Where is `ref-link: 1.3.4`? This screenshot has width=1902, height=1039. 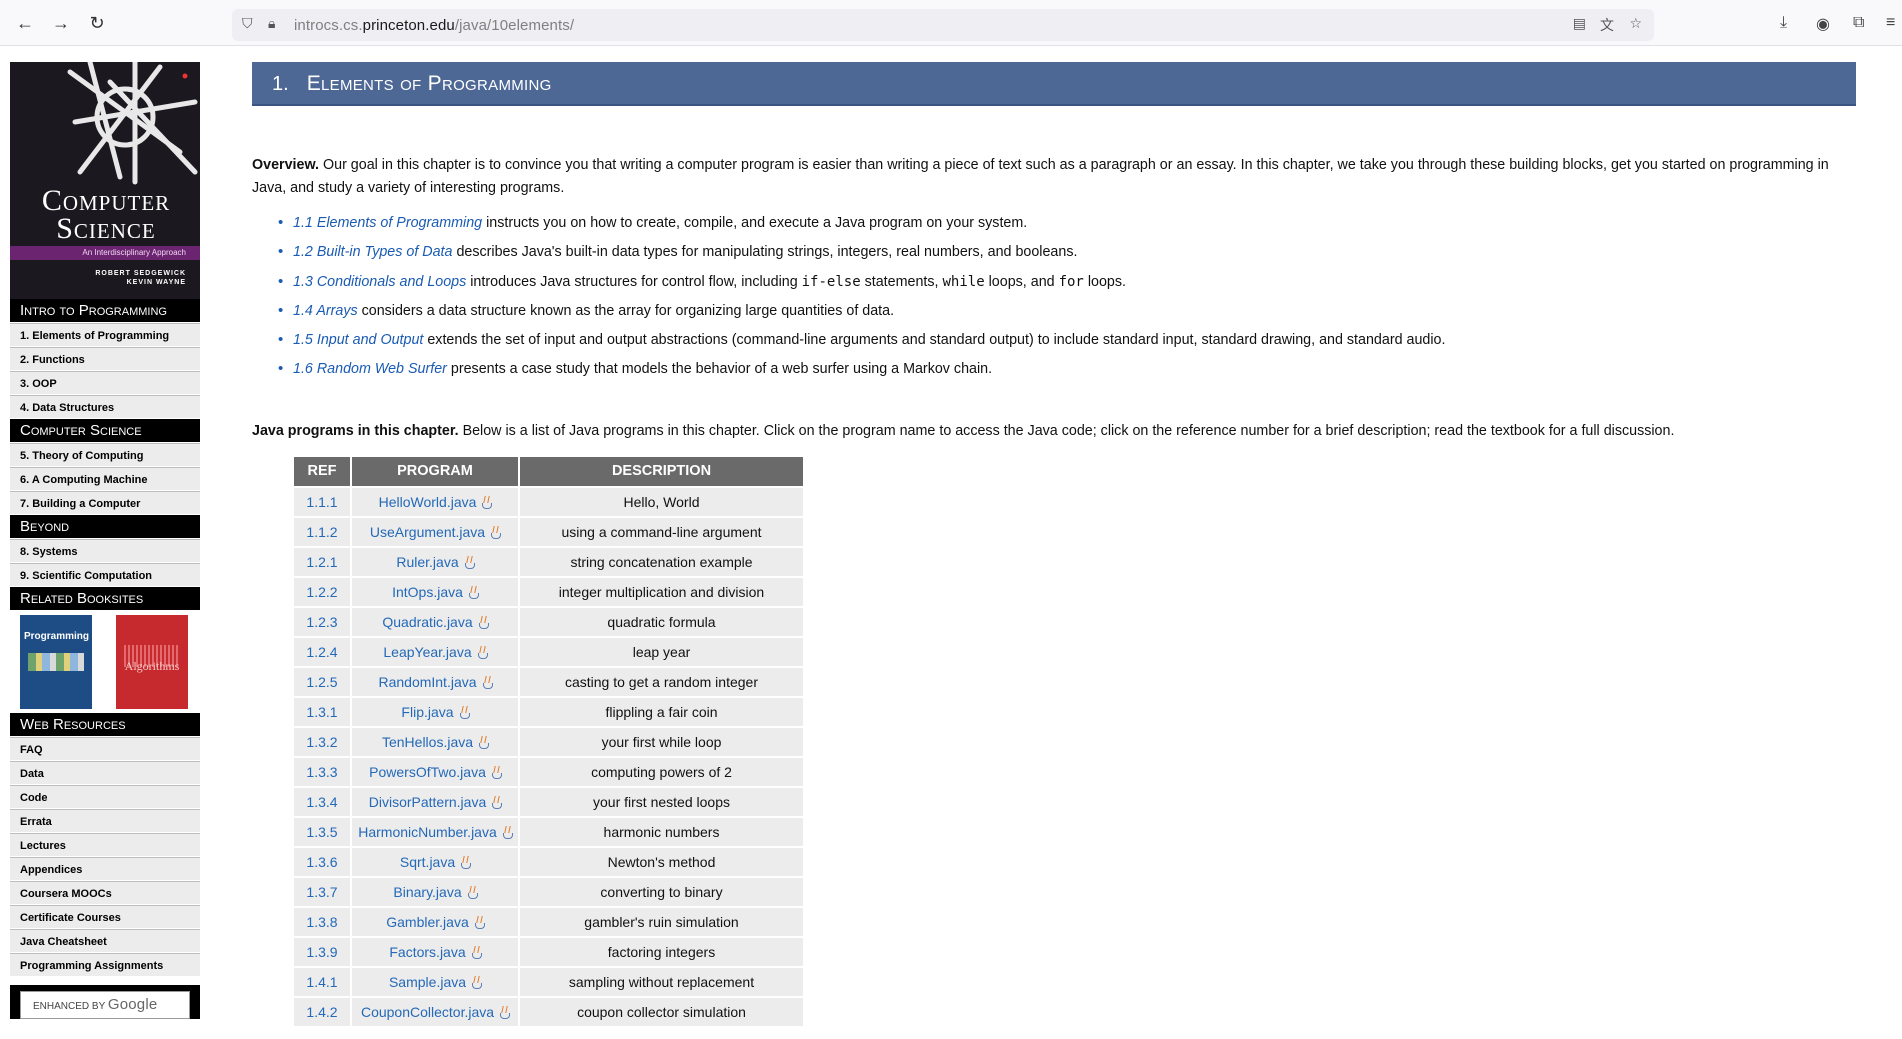 ref-link: 1.3.4 is located at coordinates (322, 801).